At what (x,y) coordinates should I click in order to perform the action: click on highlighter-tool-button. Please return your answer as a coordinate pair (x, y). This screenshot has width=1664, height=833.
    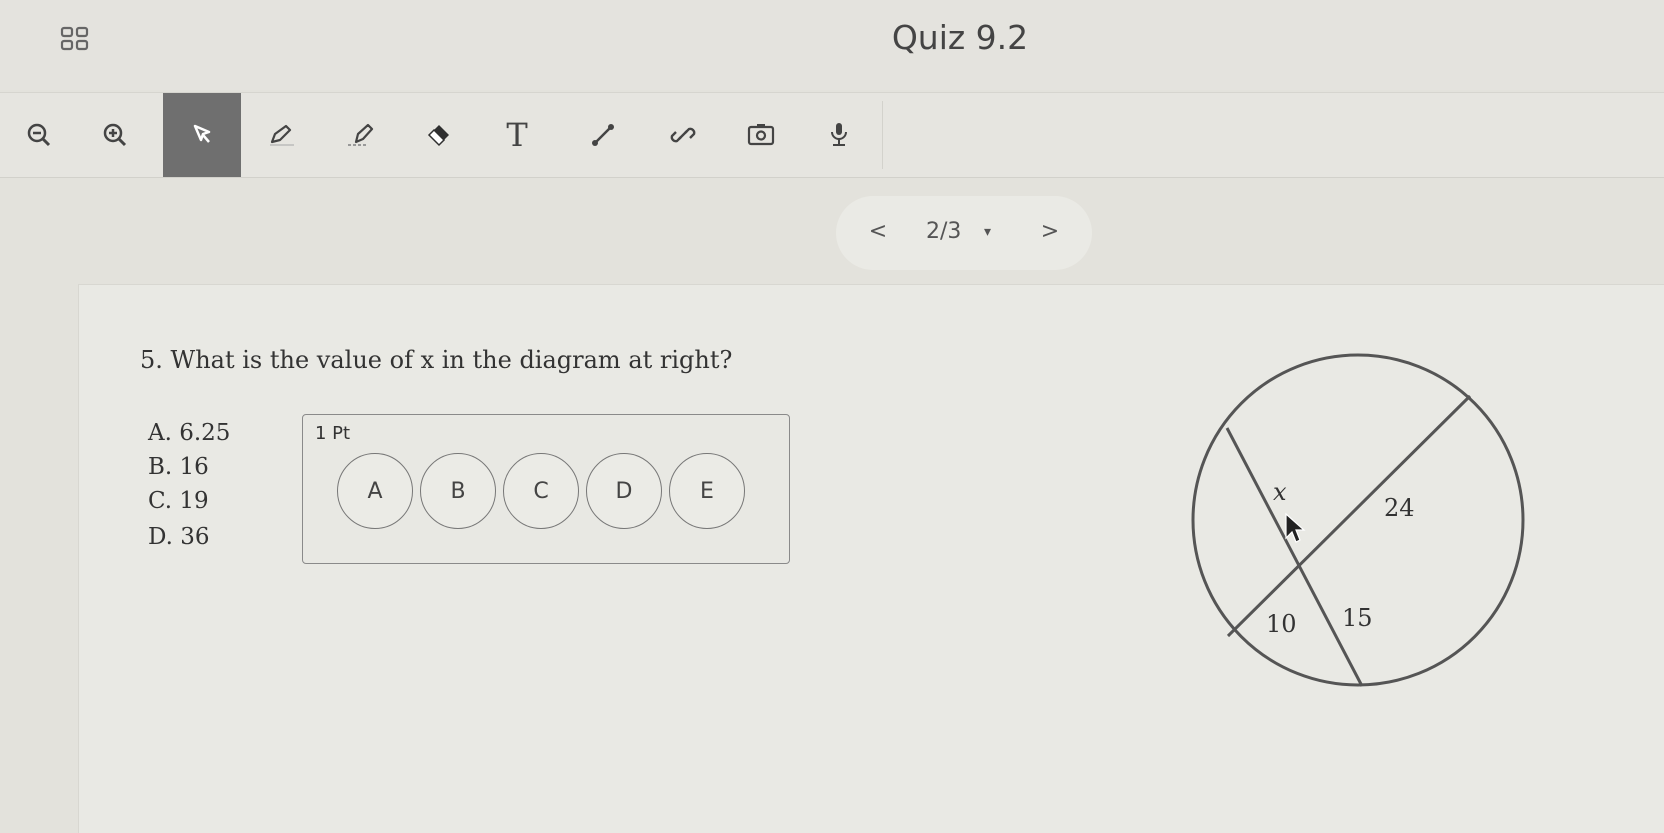
    Looking at the image, I should click on (361, 135).